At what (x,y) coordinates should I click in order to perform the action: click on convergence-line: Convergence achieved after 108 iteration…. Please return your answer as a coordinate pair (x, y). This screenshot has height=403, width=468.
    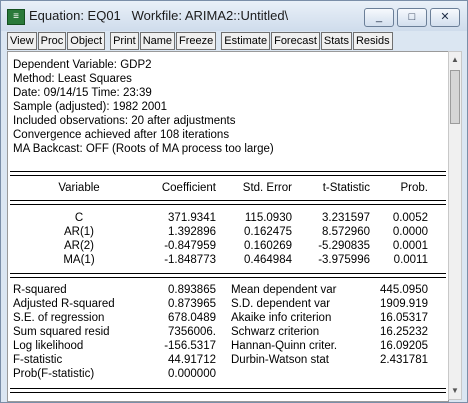
    Looking at the image, I should click on (121, 135).